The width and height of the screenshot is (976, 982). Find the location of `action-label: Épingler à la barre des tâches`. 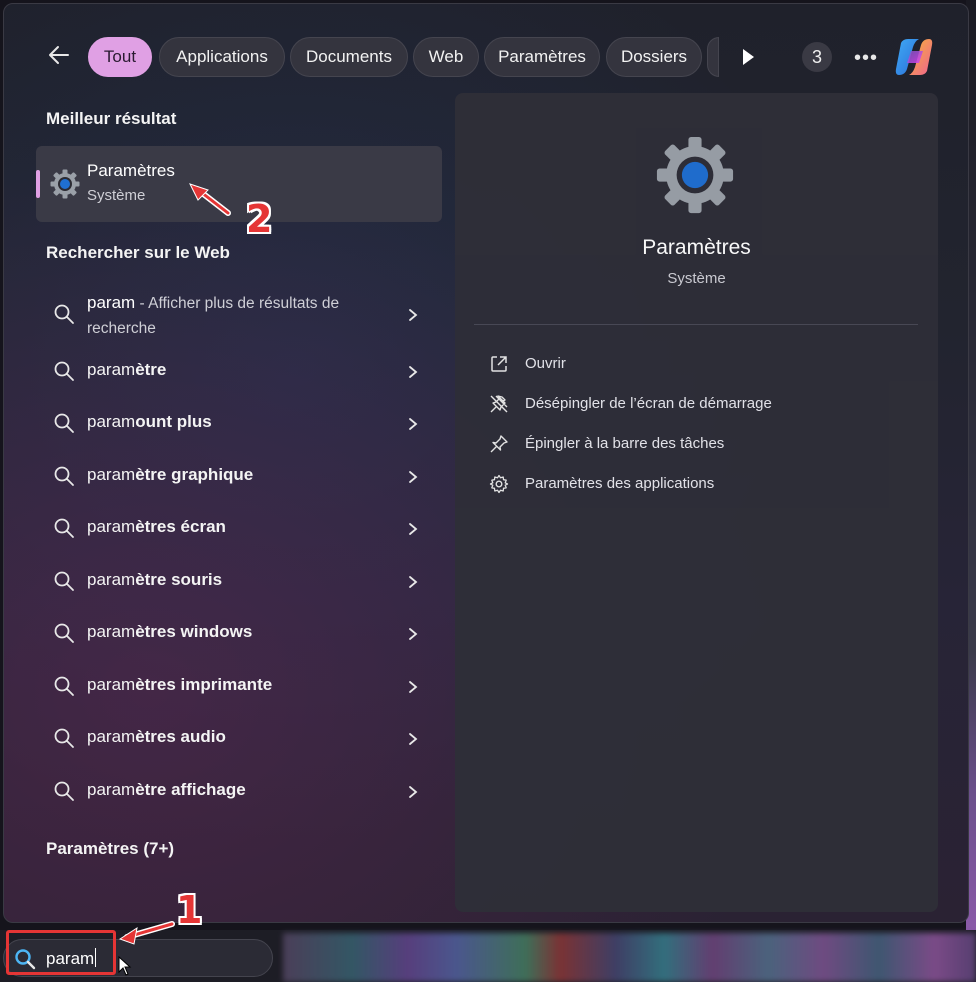

action-label: Épingler à la barre des tâches is located at coordinates (625, 443).